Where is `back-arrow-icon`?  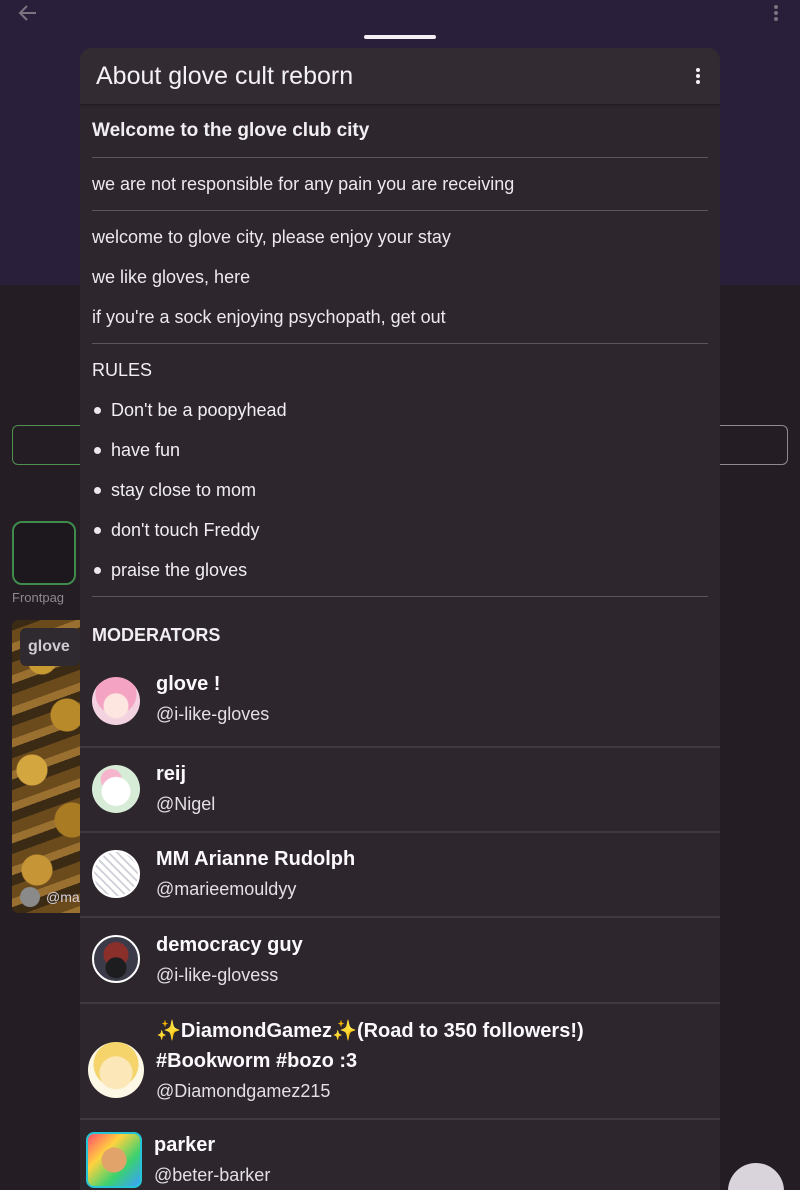 back-arrow-icon is located at coordinates (28, 13).